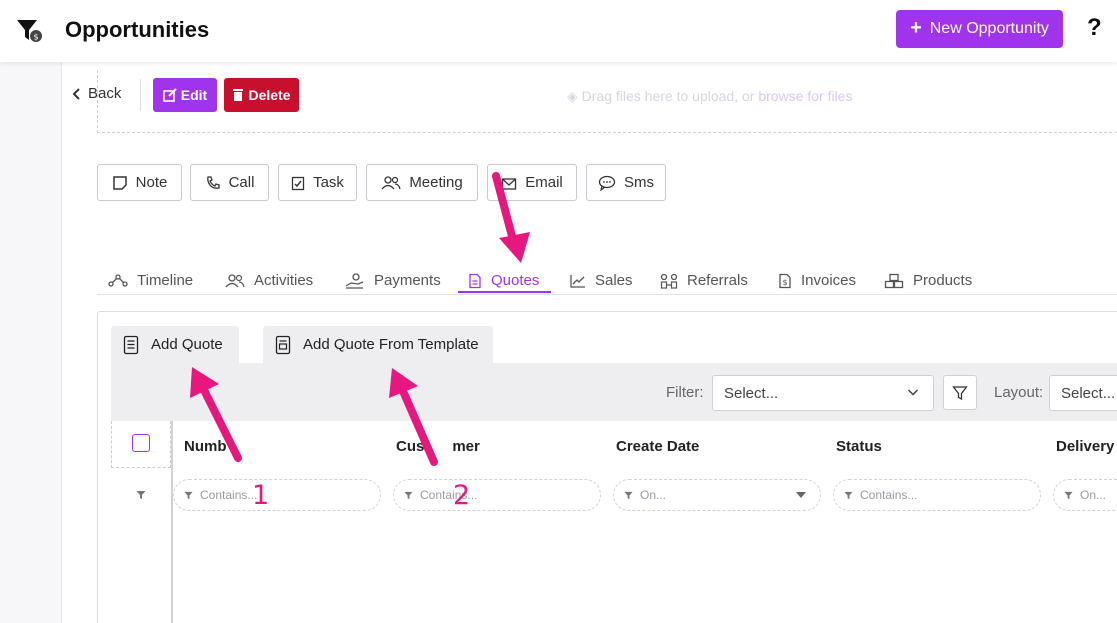  I want to click on column-header-create-date: Create Date, so click(657, 446).